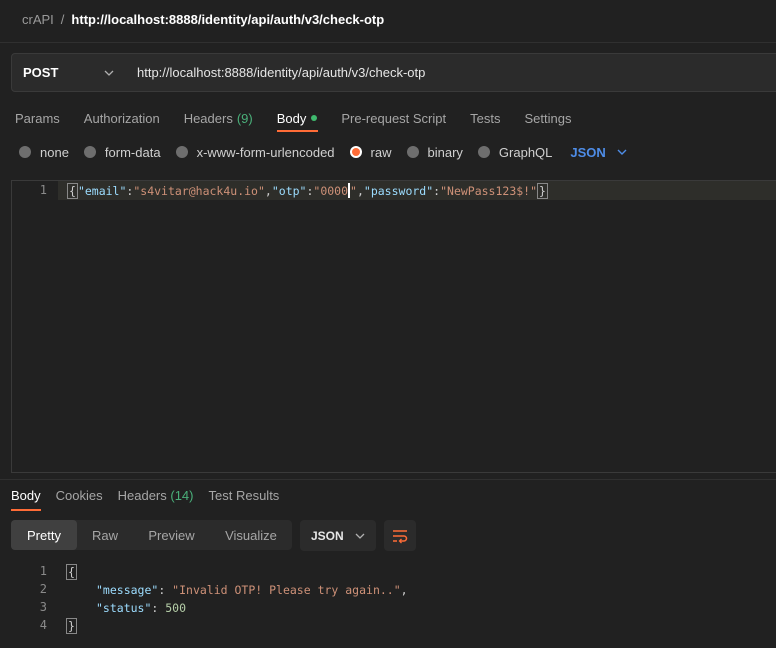 The width and height of the screenshot is (776, 648). I want to click on radio-label: form-data, so click(132, 152).